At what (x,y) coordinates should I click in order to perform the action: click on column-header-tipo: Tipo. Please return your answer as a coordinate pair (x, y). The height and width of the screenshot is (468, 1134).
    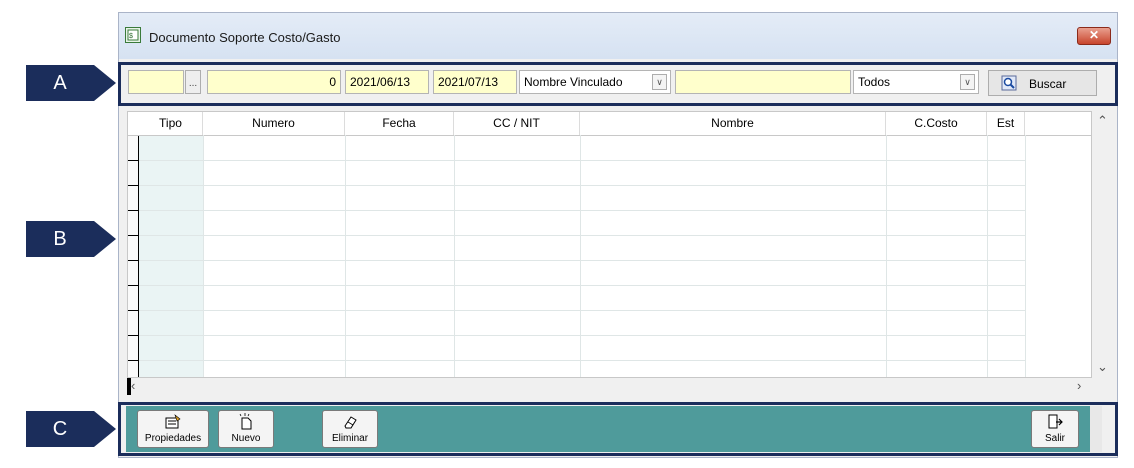
    Looking at the image, I should click on (171, 123).